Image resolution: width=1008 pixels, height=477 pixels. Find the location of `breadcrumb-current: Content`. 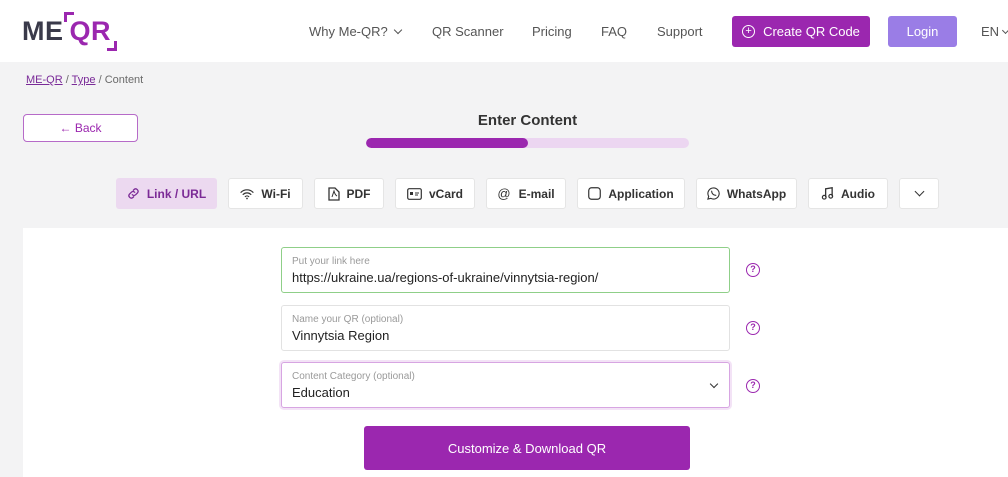

breadcrumb-current: Content is located at coordinates (124, 80).